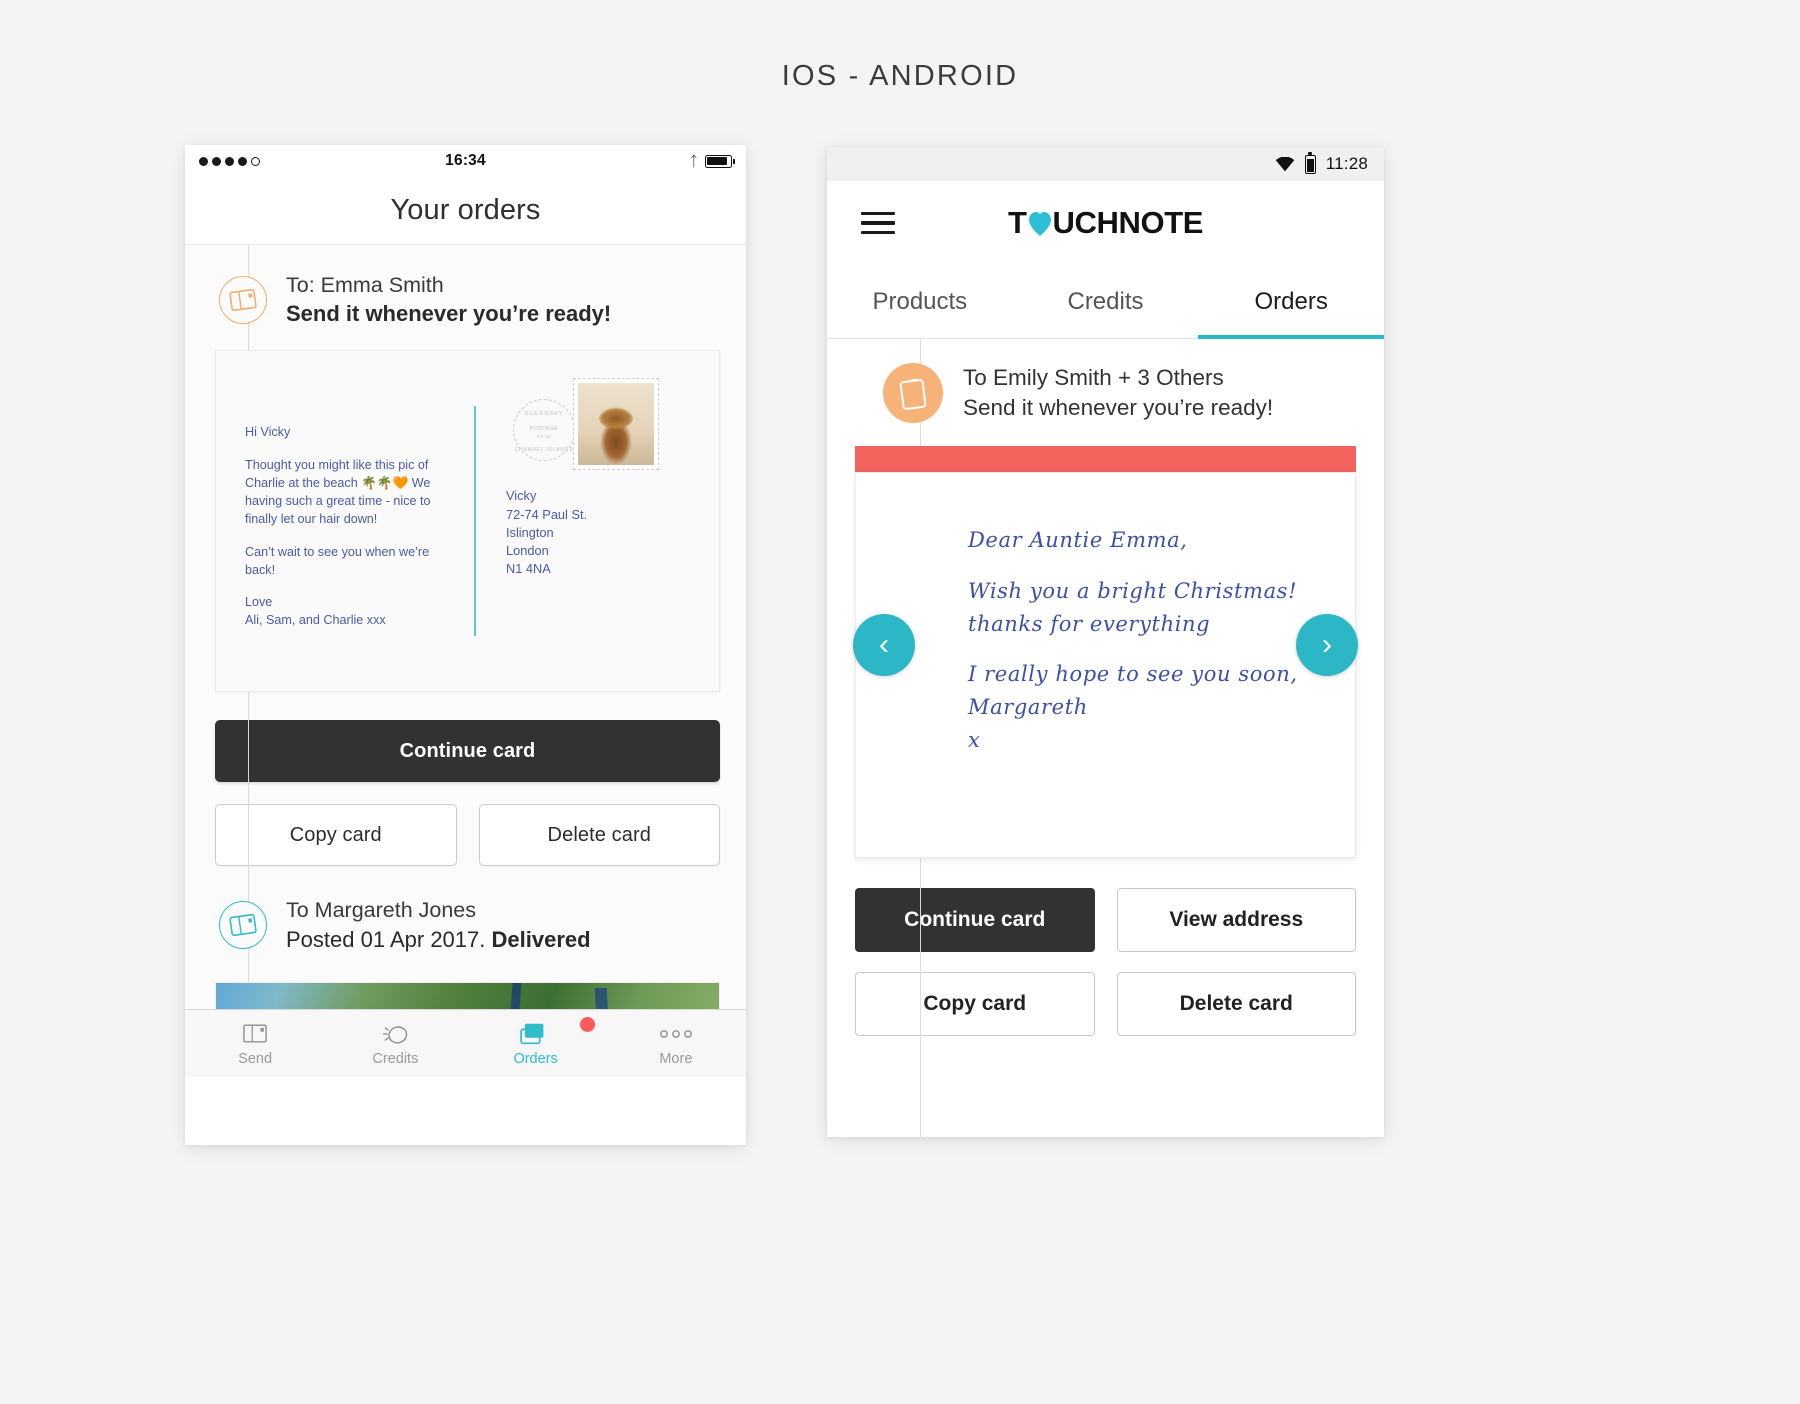  What do you see at coordinates (878, 223) in the screenshot?
I see `hamburger-menu-icon` at bounding box center [878, 223].